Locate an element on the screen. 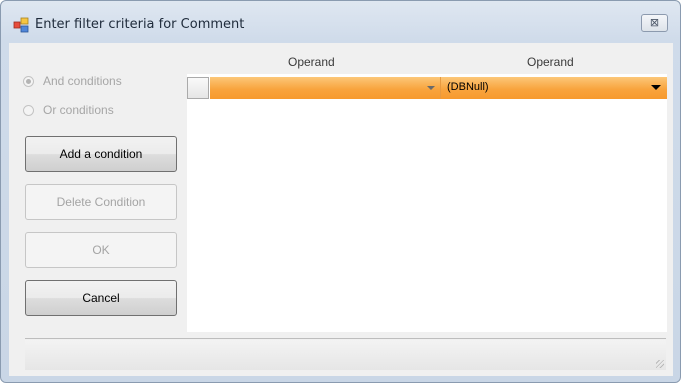  column-header-operand-2: Operand is located at coordinates (550, 62).